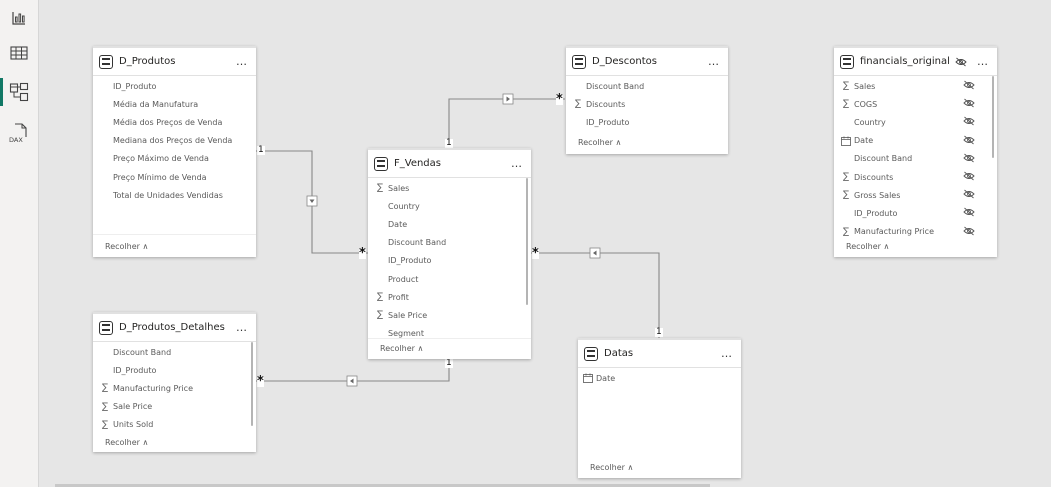 This screenshot has width=1051, height=487. I want to click on table-title: Datas, so click(619, 353).